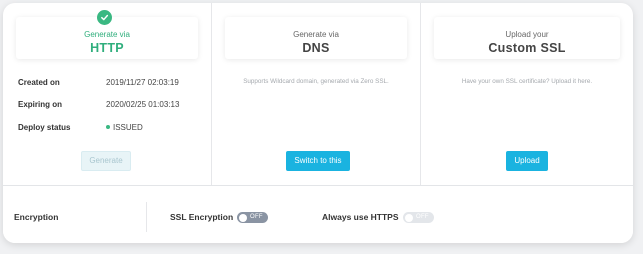 The width and height of the screenshot is (643, 254). I want to click on status-dot-icon, so click(108, 126).